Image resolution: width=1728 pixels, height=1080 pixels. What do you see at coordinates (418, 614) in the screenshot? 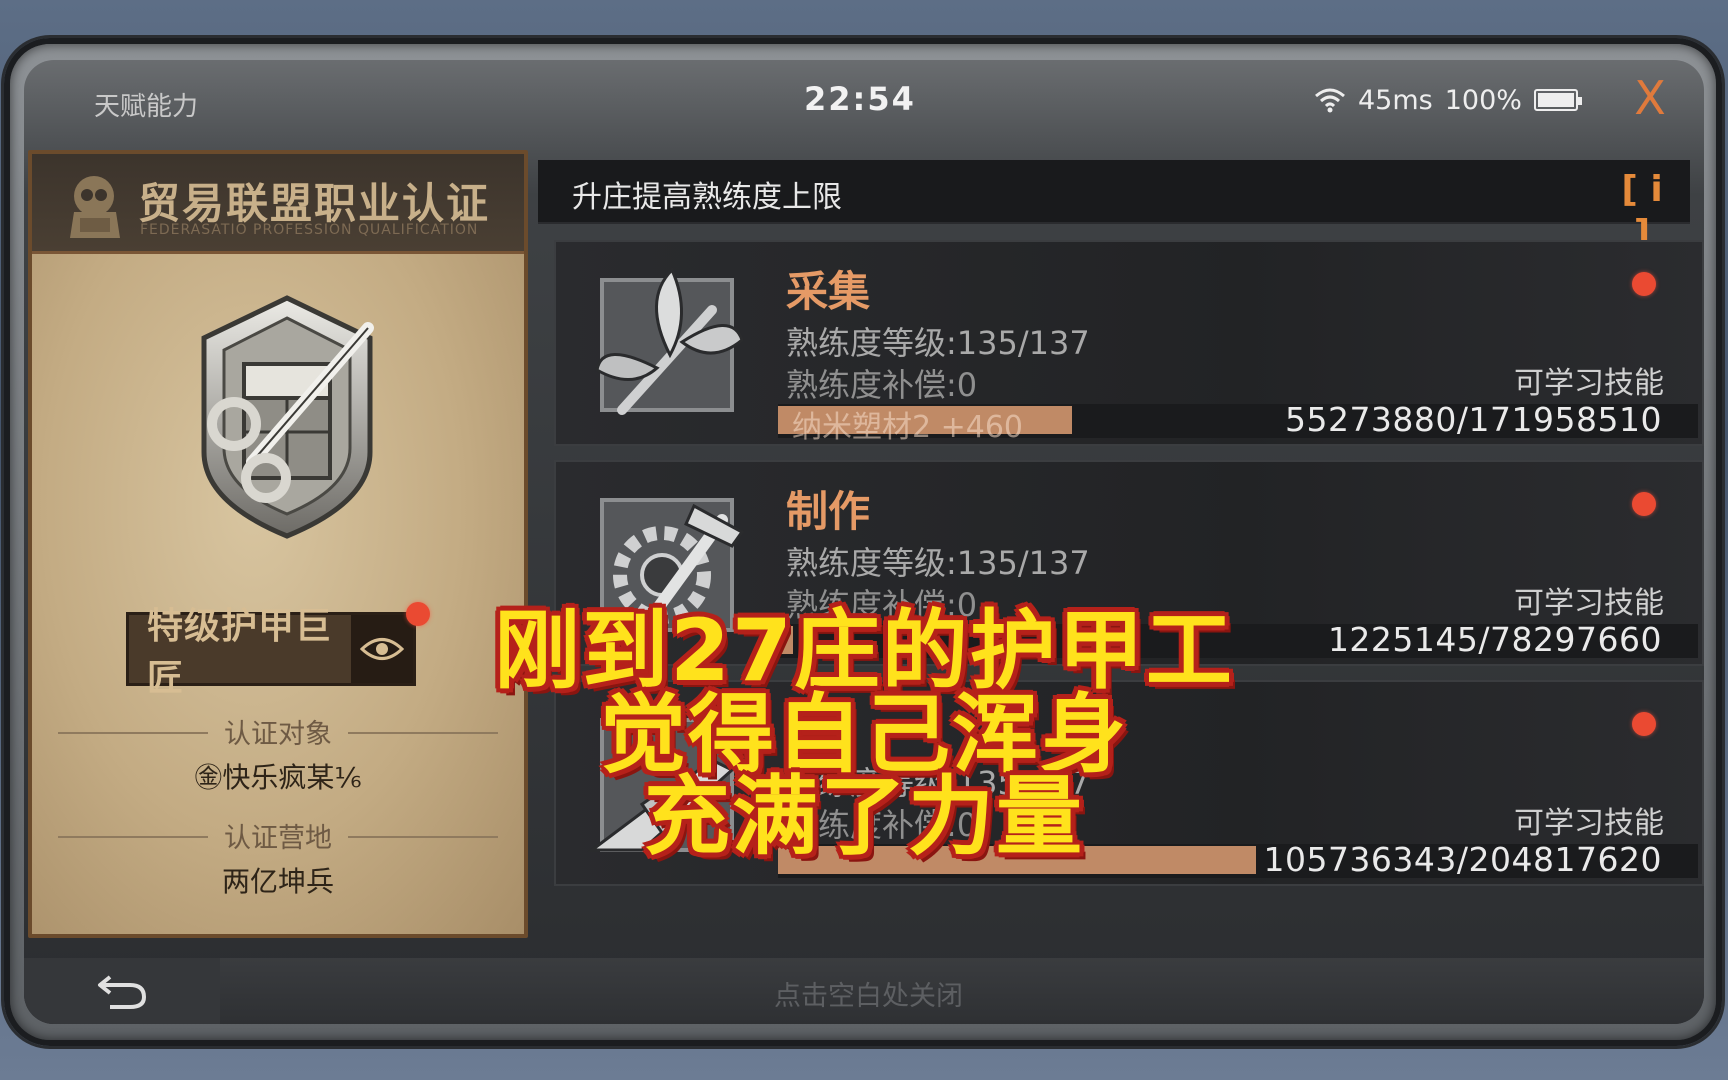
I see `rank-notification-dot` at bounding box center [418, 614].